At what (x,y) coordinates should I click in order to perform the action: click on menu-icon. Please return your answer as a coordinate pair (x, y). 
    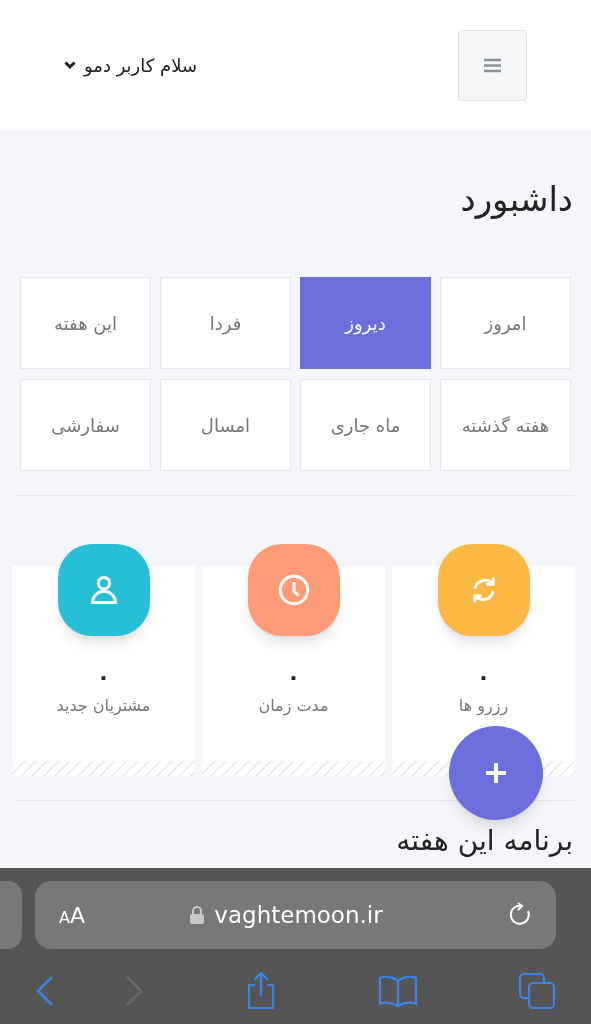
    Looking at the image, I should click on (492, 65).